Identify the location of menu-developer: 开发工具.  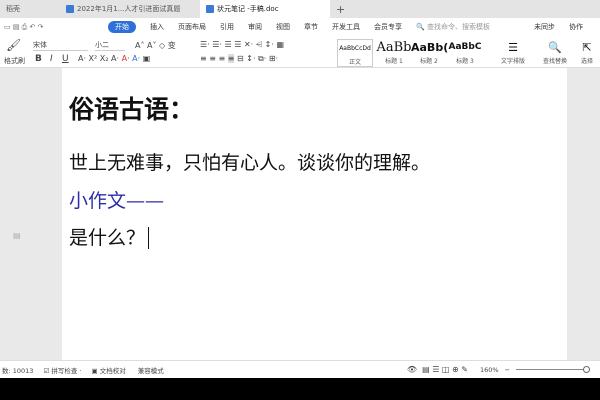
(346, 27).